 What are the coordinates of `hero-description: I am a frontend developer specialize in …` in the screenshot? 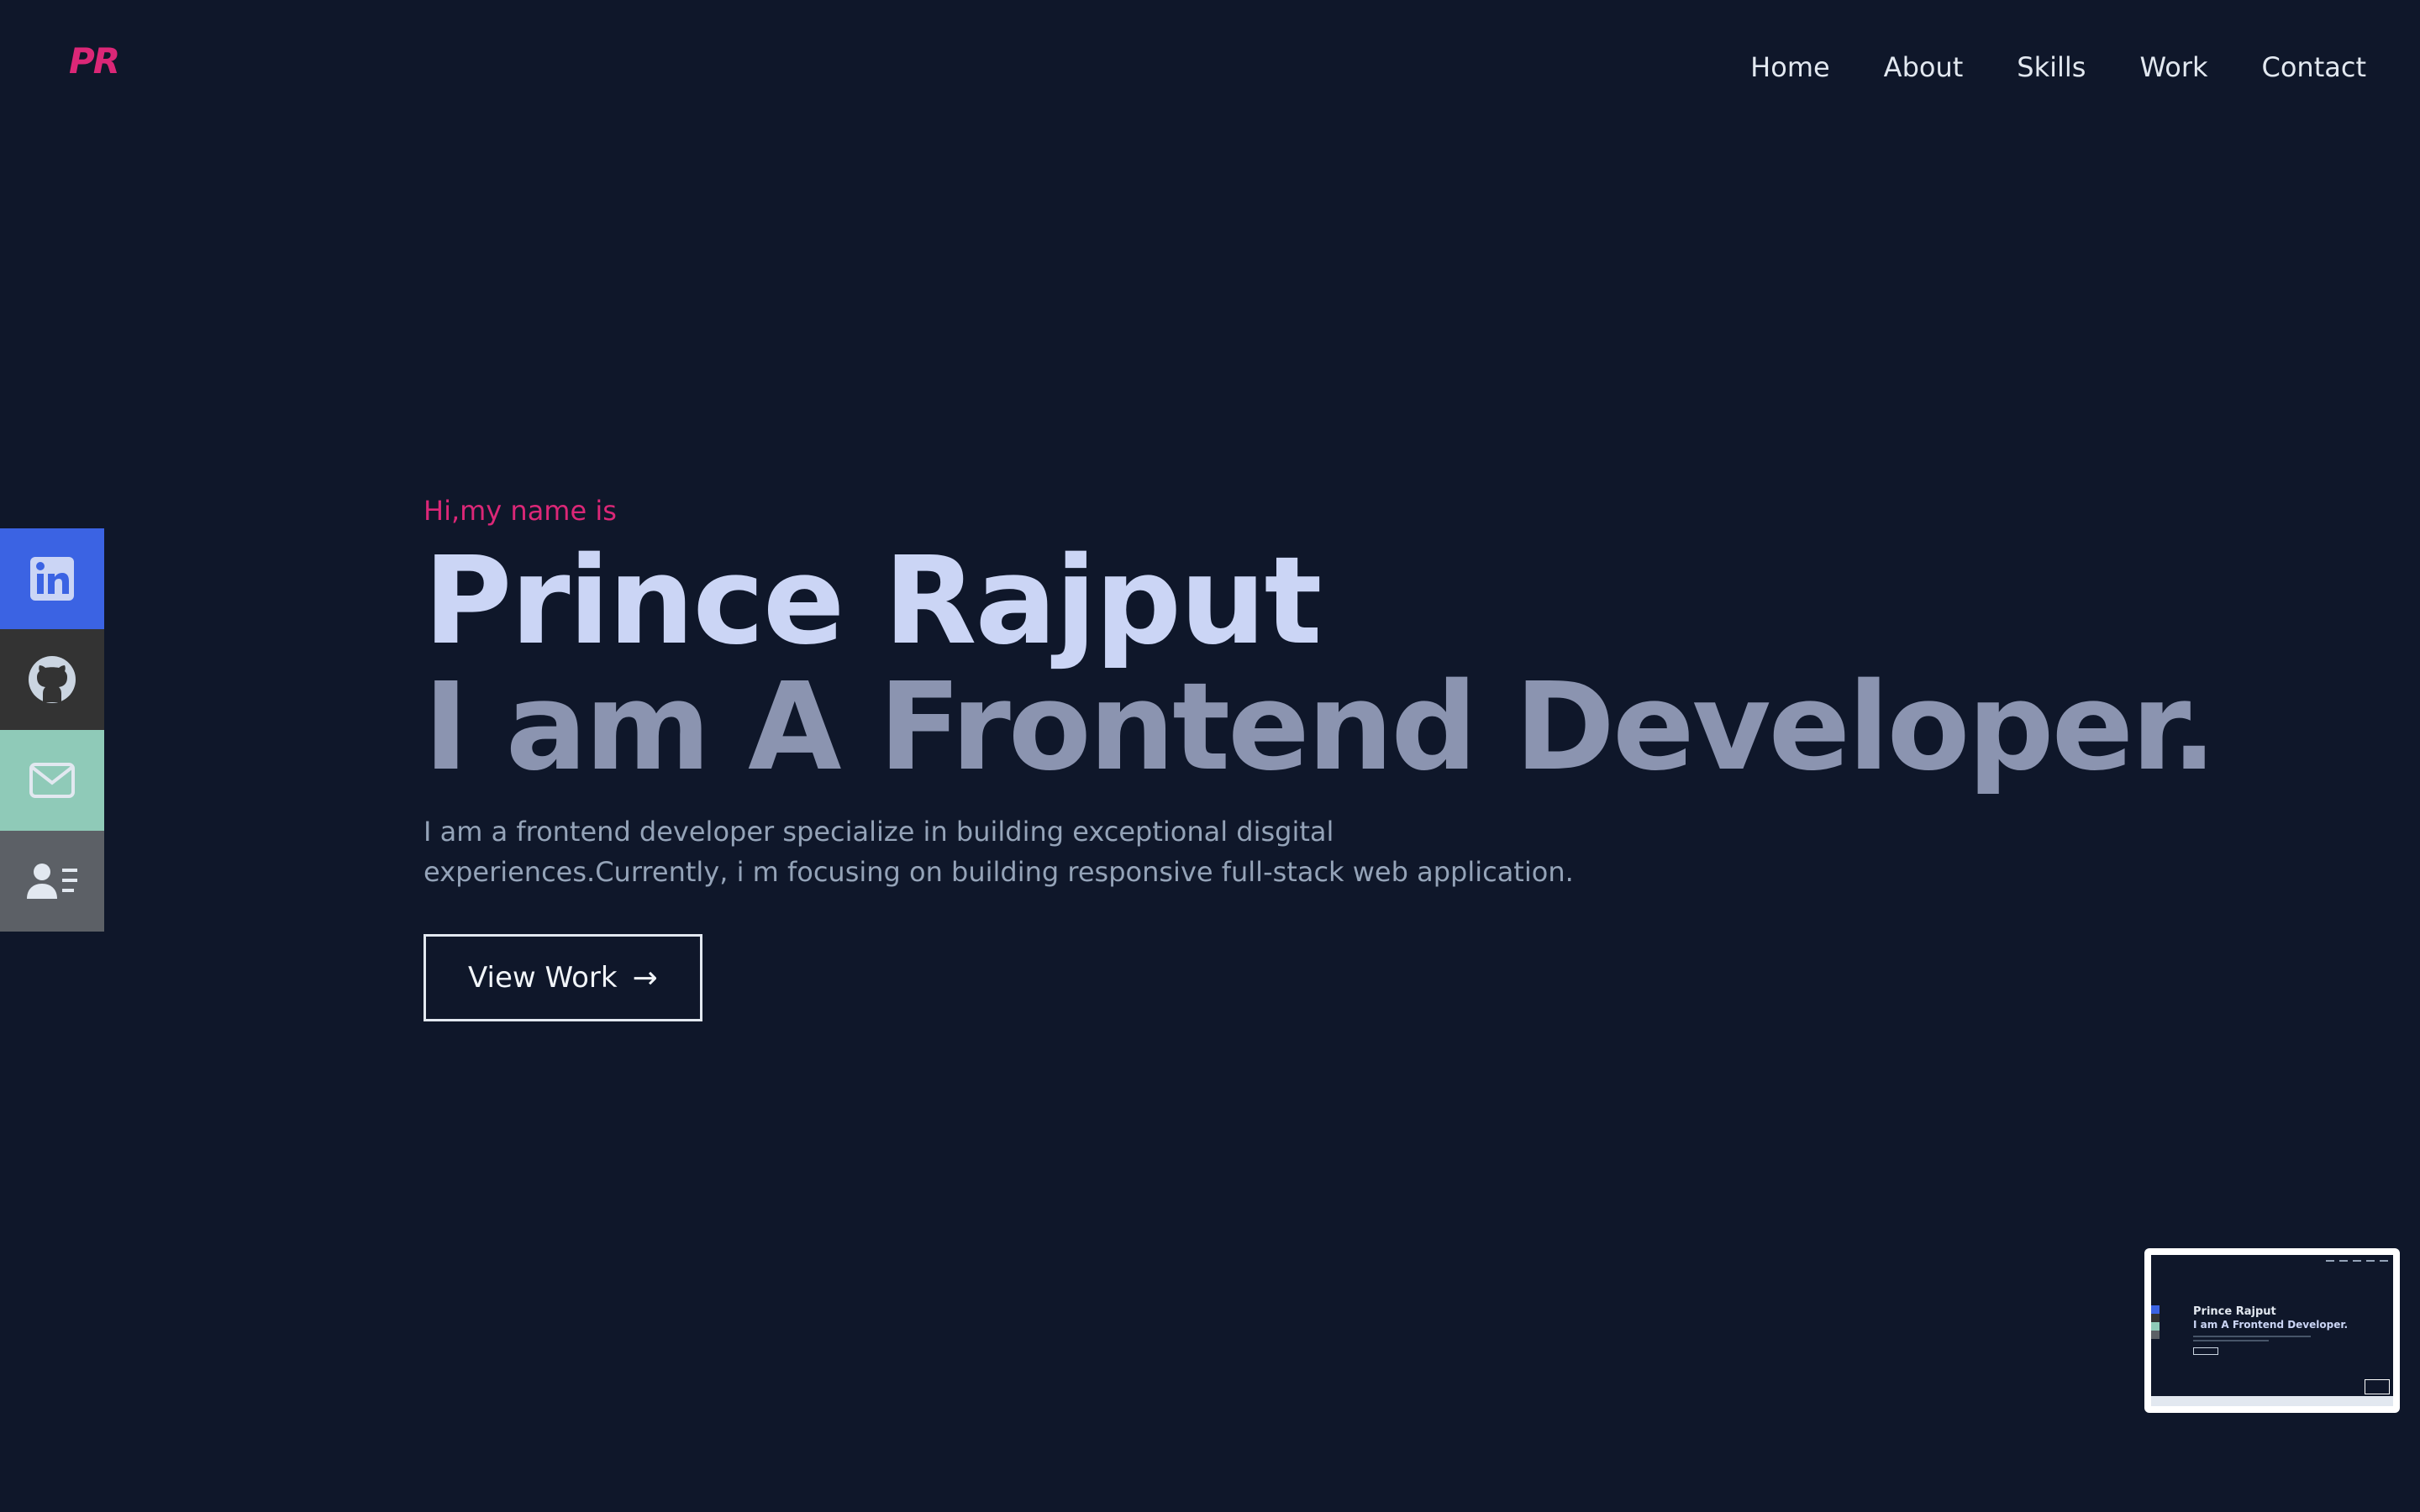 It's located at (999, 852).